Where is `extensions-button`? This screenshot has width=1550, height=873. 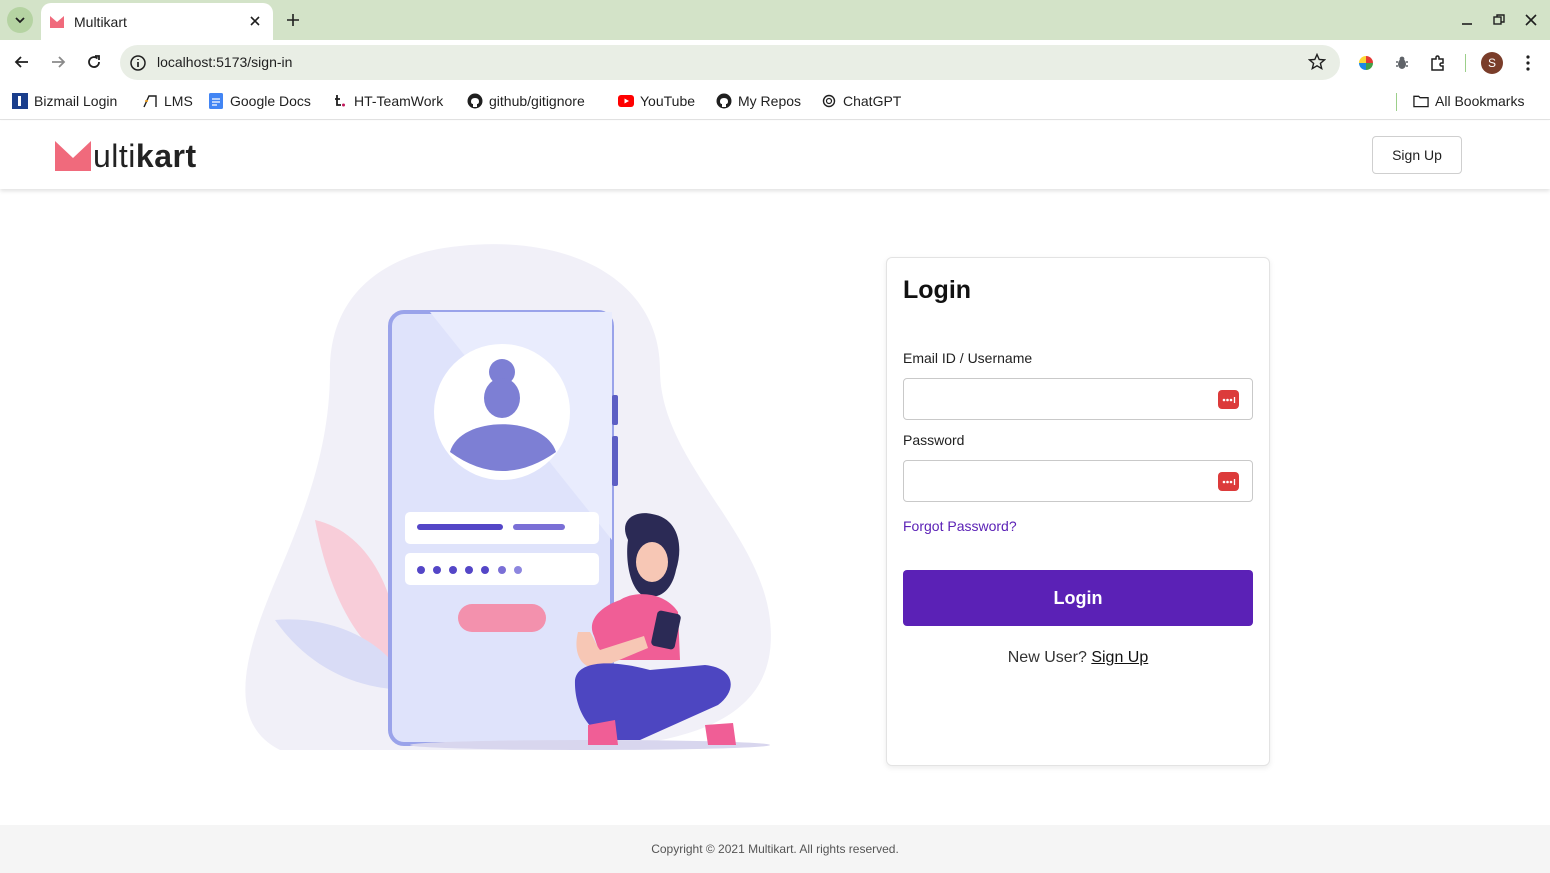
extensions-button is located at coordinates (1438, 63).